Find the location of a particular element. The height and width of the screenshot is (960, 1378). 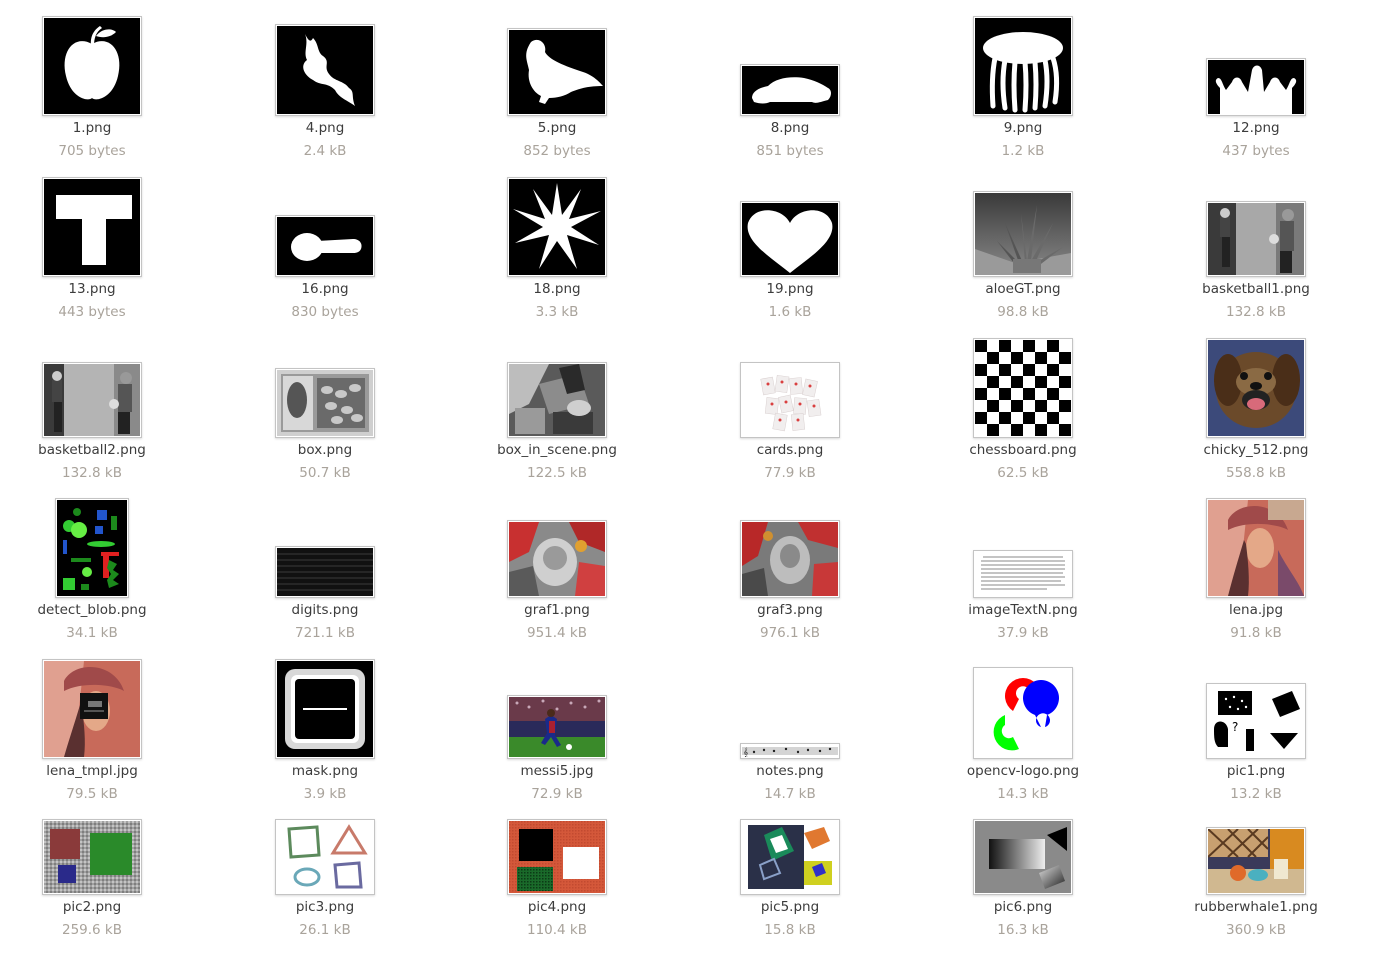

file-item-graf1-png: graf1.png 951.4 kB is located at coordinates (557, 569).